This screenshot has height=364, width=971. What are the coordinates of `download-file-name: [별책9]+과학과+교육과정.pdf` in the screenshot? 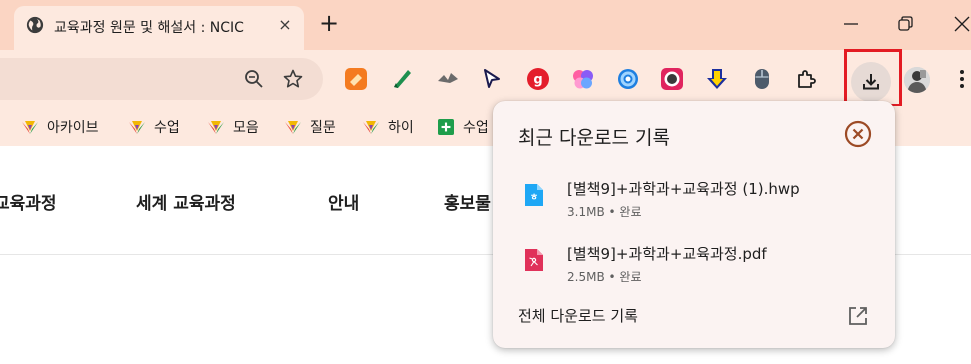 It's located at (667, 254).